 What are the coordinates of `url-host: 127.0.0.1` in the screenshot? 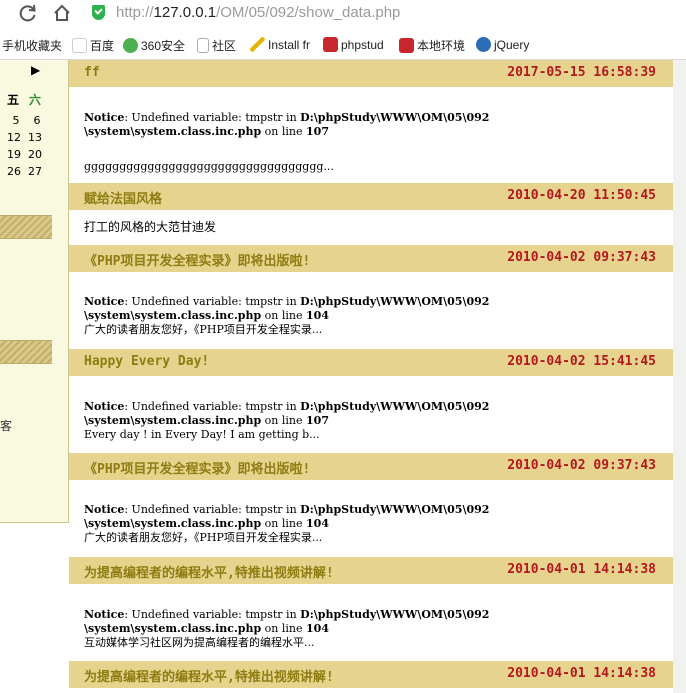 It's located at (185, 12).